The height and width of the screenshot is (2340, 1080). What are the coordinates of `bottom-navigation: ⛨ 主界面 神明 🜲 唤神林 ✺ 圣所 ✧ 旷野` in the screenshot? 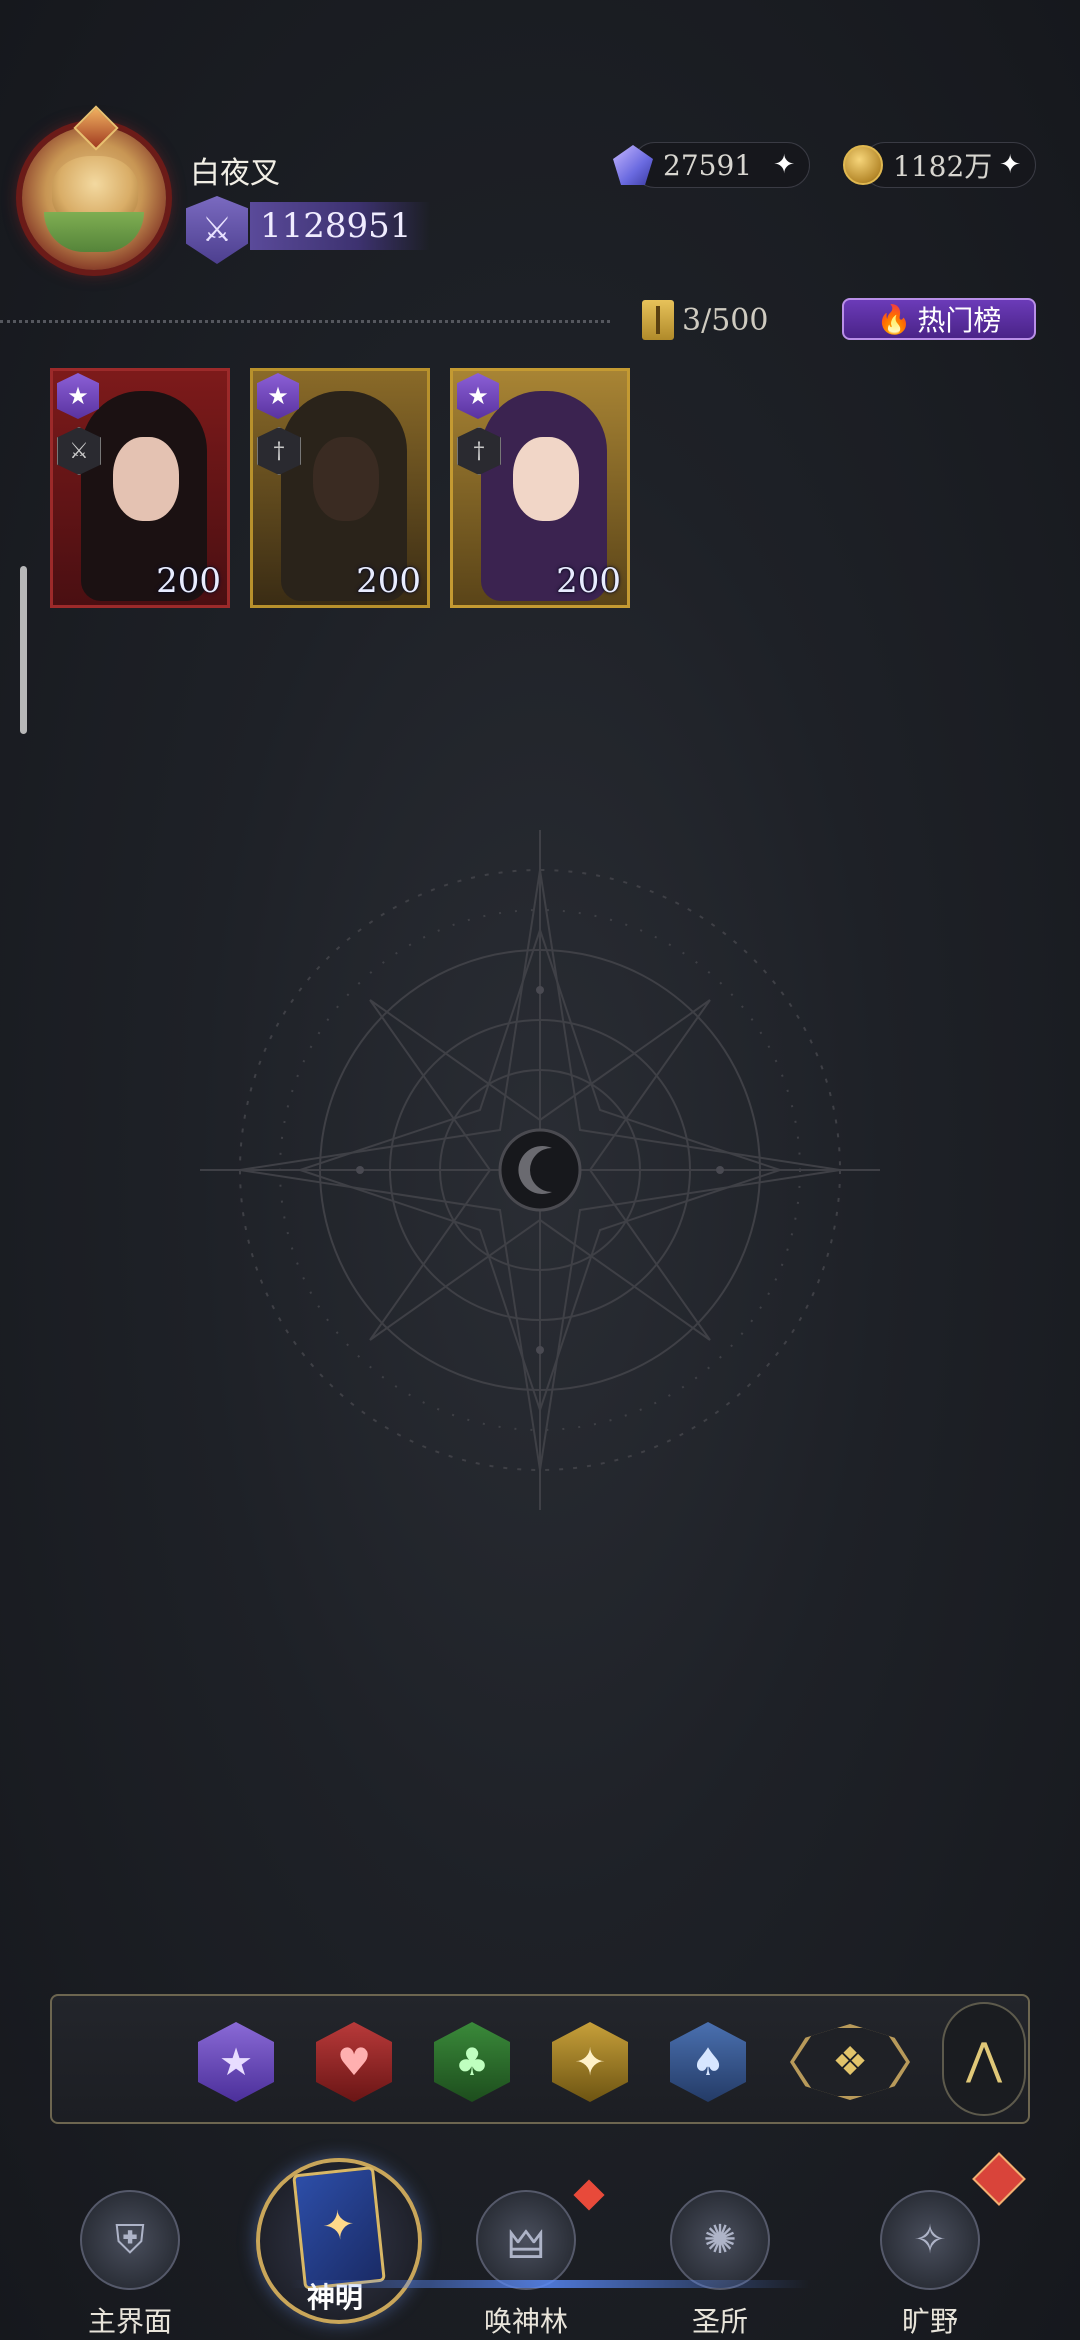 It's located at (540, 2245).